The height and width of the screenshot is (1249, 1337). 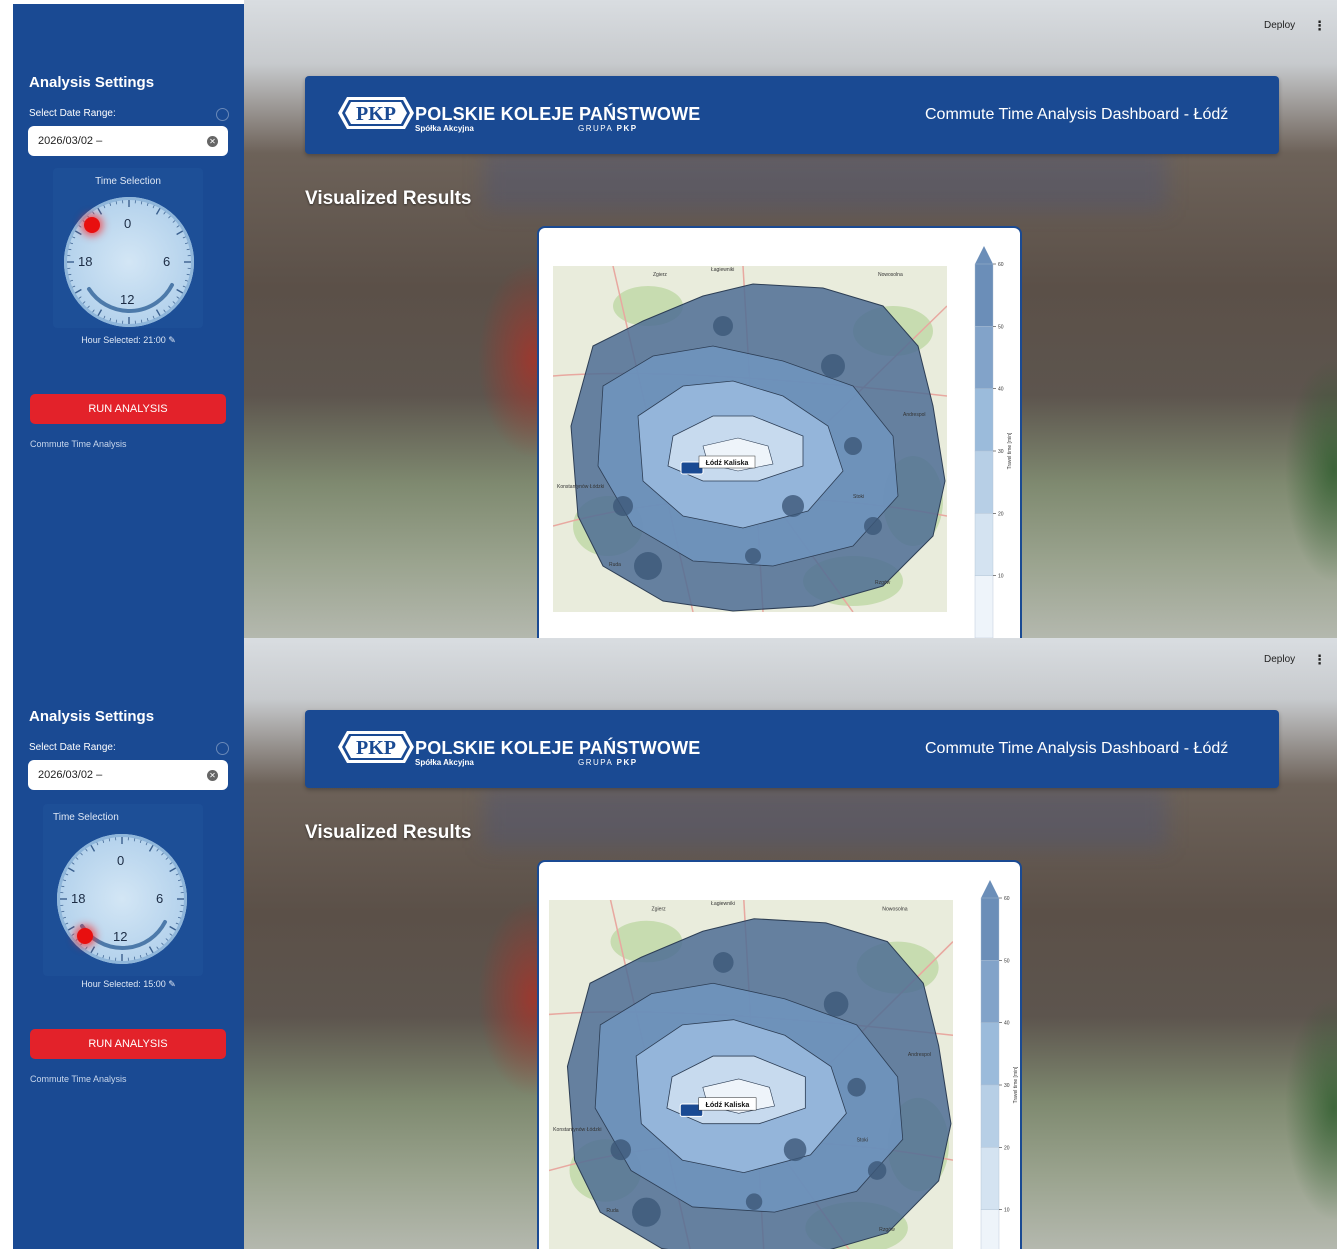 I want to click on grupa-prefix: GRUPA, so click(x=595, y=128).